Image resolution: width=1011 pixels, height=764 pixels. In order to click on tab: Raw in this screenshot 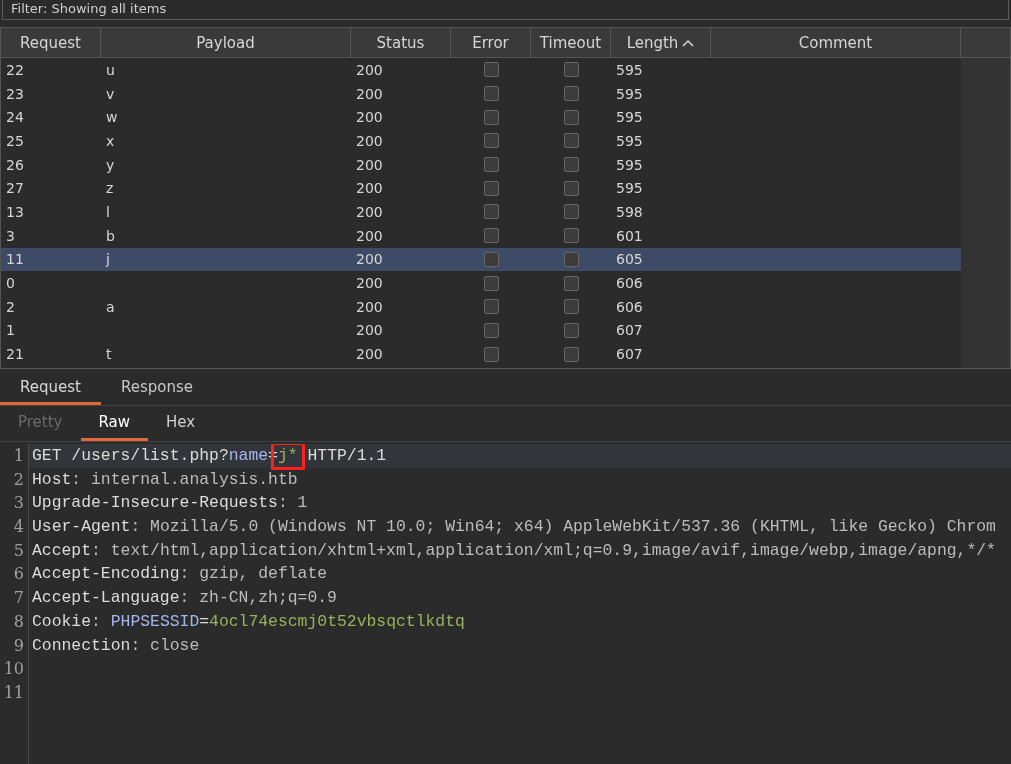, I will do `click(114, 423)`.